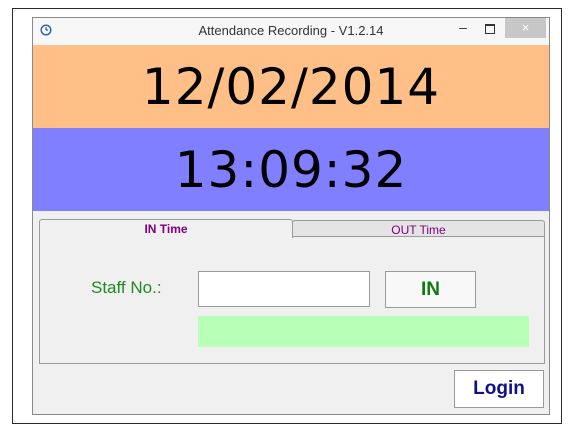 The image size is (576, 429). I want to click on tab-in-time: IN Time, so click(166, 228).